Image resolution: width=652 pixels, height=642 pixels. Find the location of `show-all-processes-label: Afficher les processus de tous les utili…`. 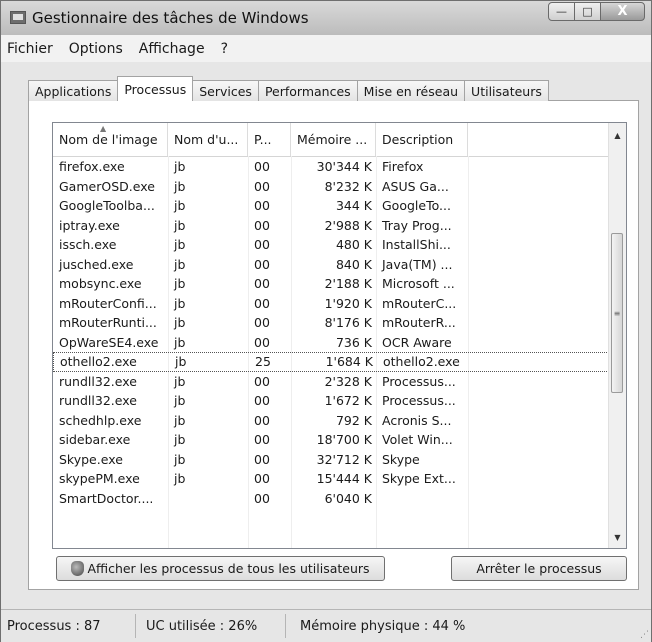

show-all-processes-label: Afficher les processus de tous les utili… is located at coordinates (228, 568).